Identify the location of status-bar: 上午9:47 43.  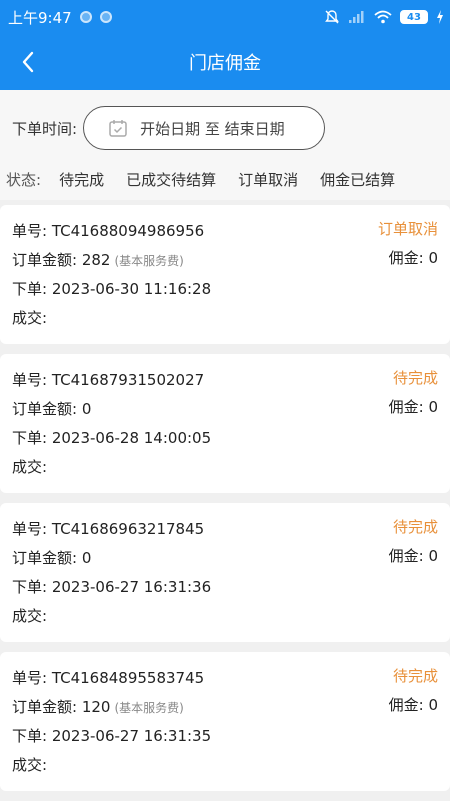
(225, 17).